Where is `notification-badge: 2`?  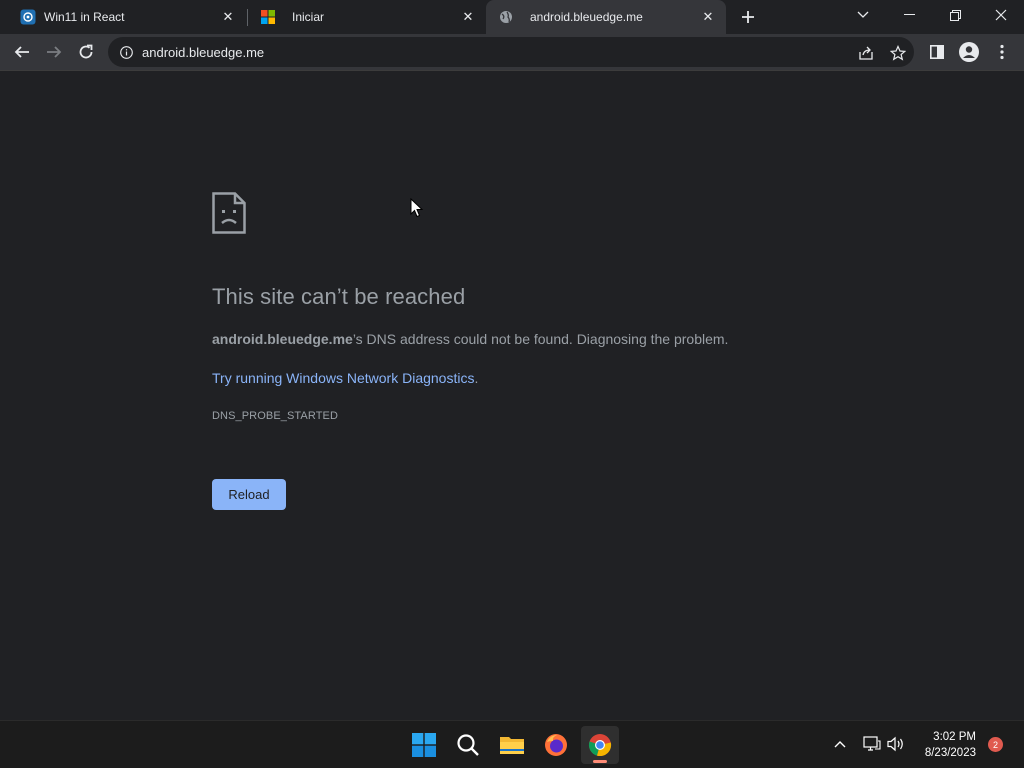
notification-badge: 2 is located at coordinates (995, 744).